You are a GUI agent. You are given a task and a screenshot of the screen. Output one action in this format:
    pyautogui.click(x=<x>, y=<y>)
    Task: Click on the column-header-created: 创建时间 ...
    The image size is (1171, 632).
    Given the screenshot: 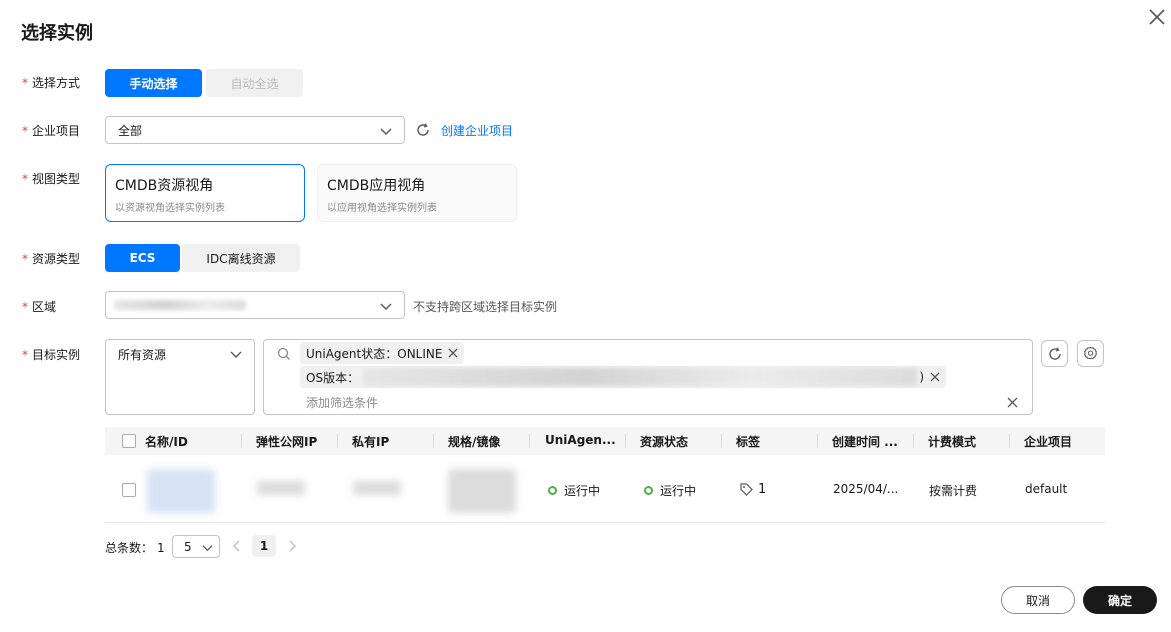 What is the action you would take?
    pyautogui.click(x=865, y=441)
    